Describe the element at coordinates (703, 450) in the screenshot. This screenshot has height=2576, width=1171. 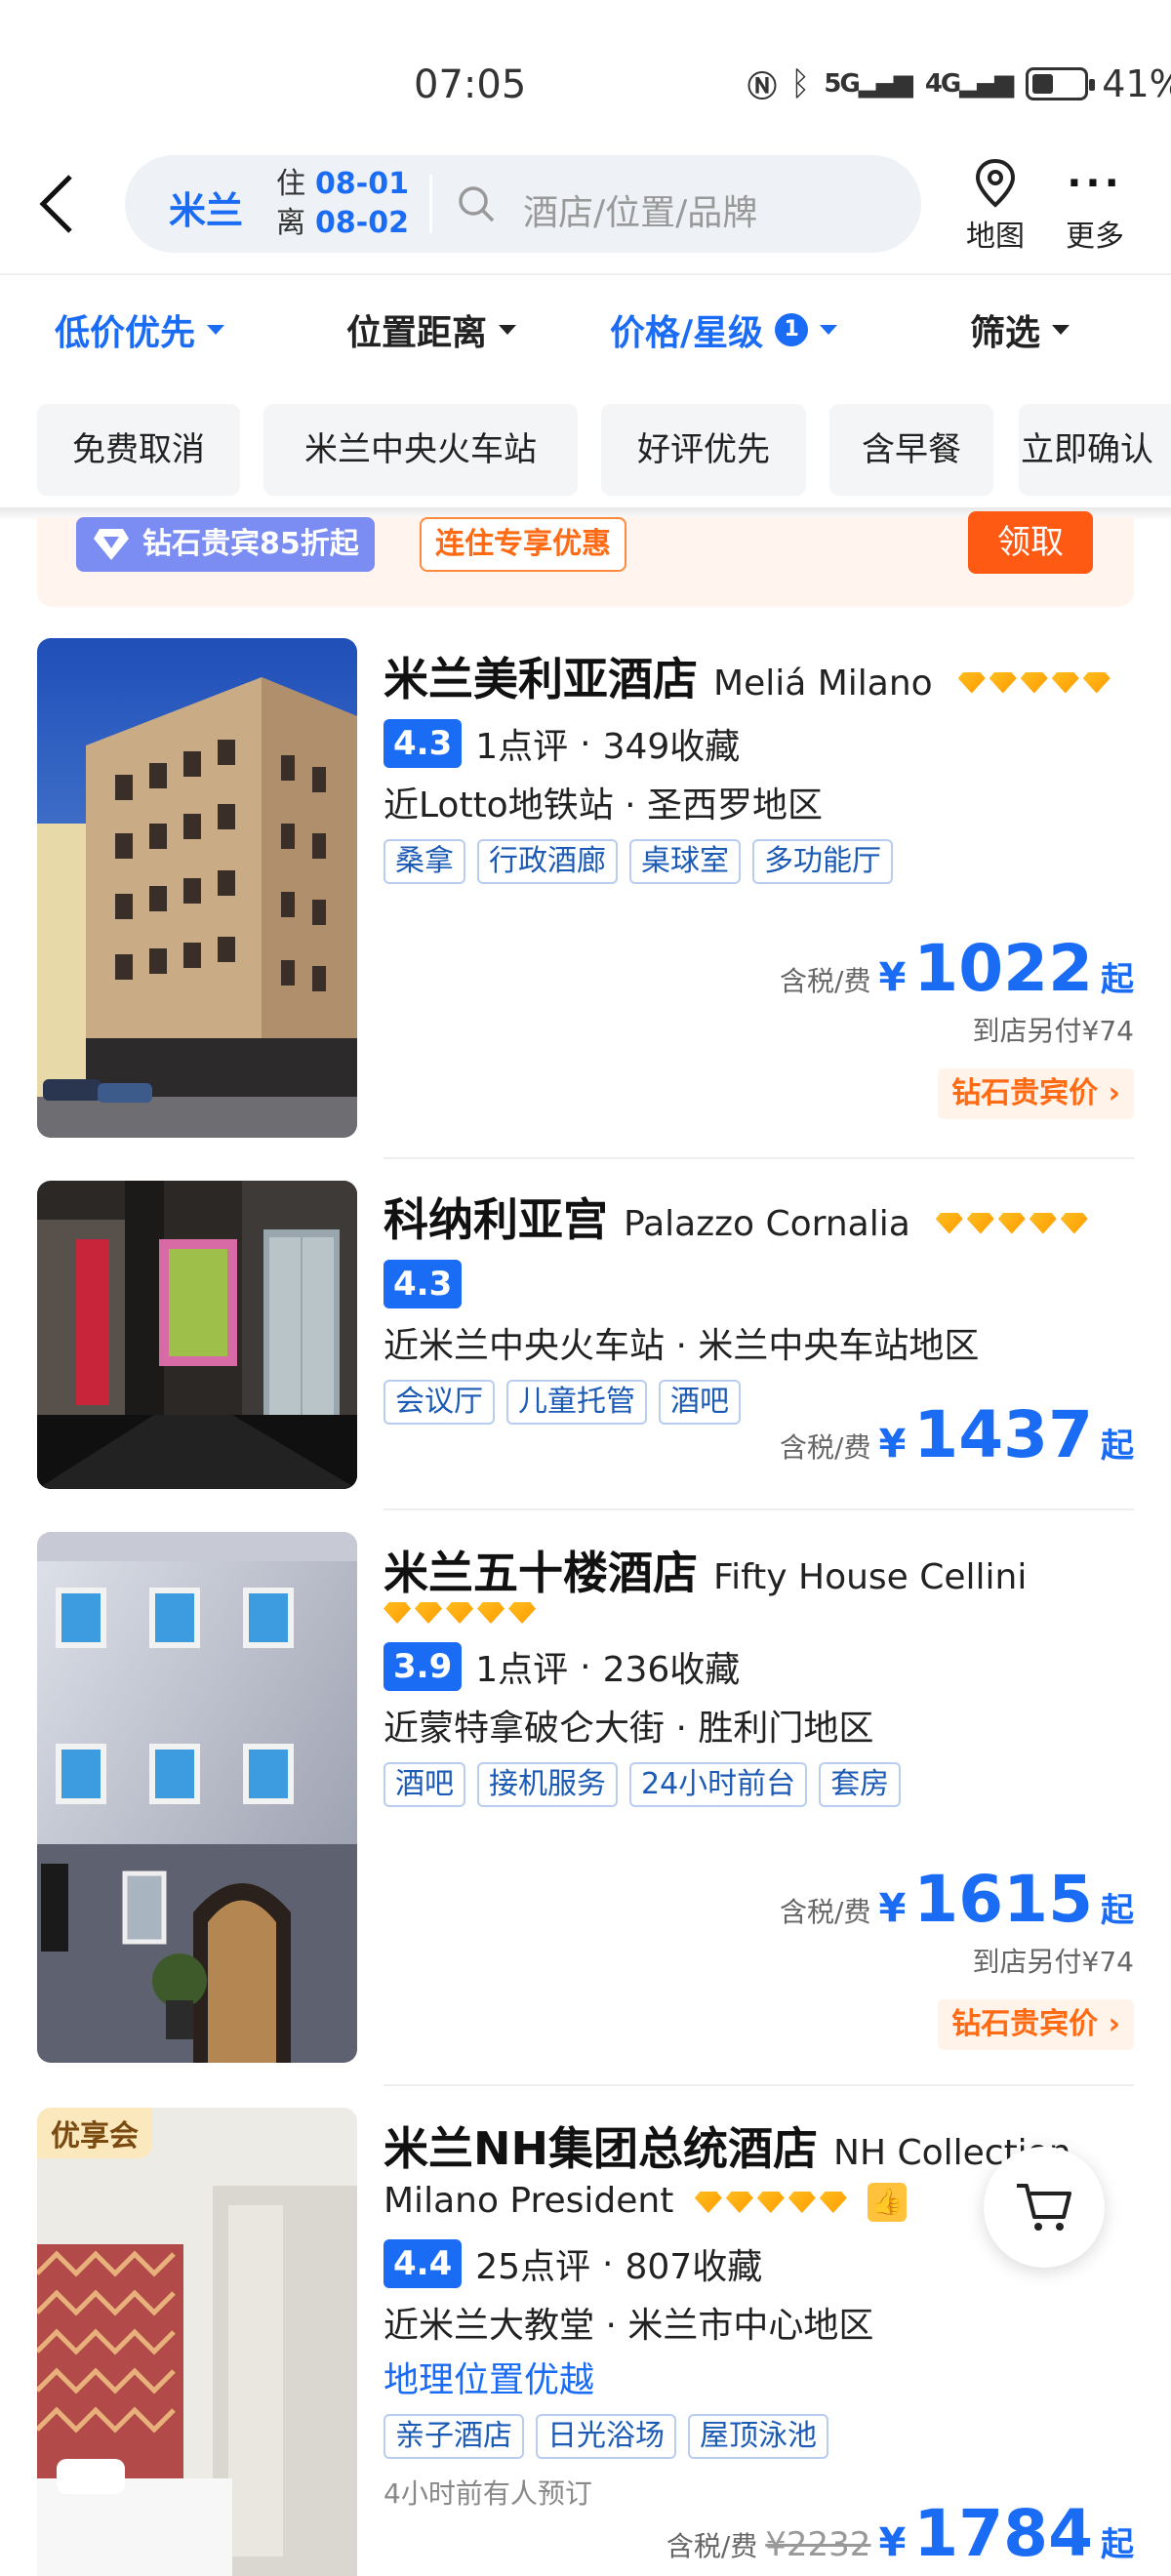
I see `quick-tag: 好评优先` at that location.